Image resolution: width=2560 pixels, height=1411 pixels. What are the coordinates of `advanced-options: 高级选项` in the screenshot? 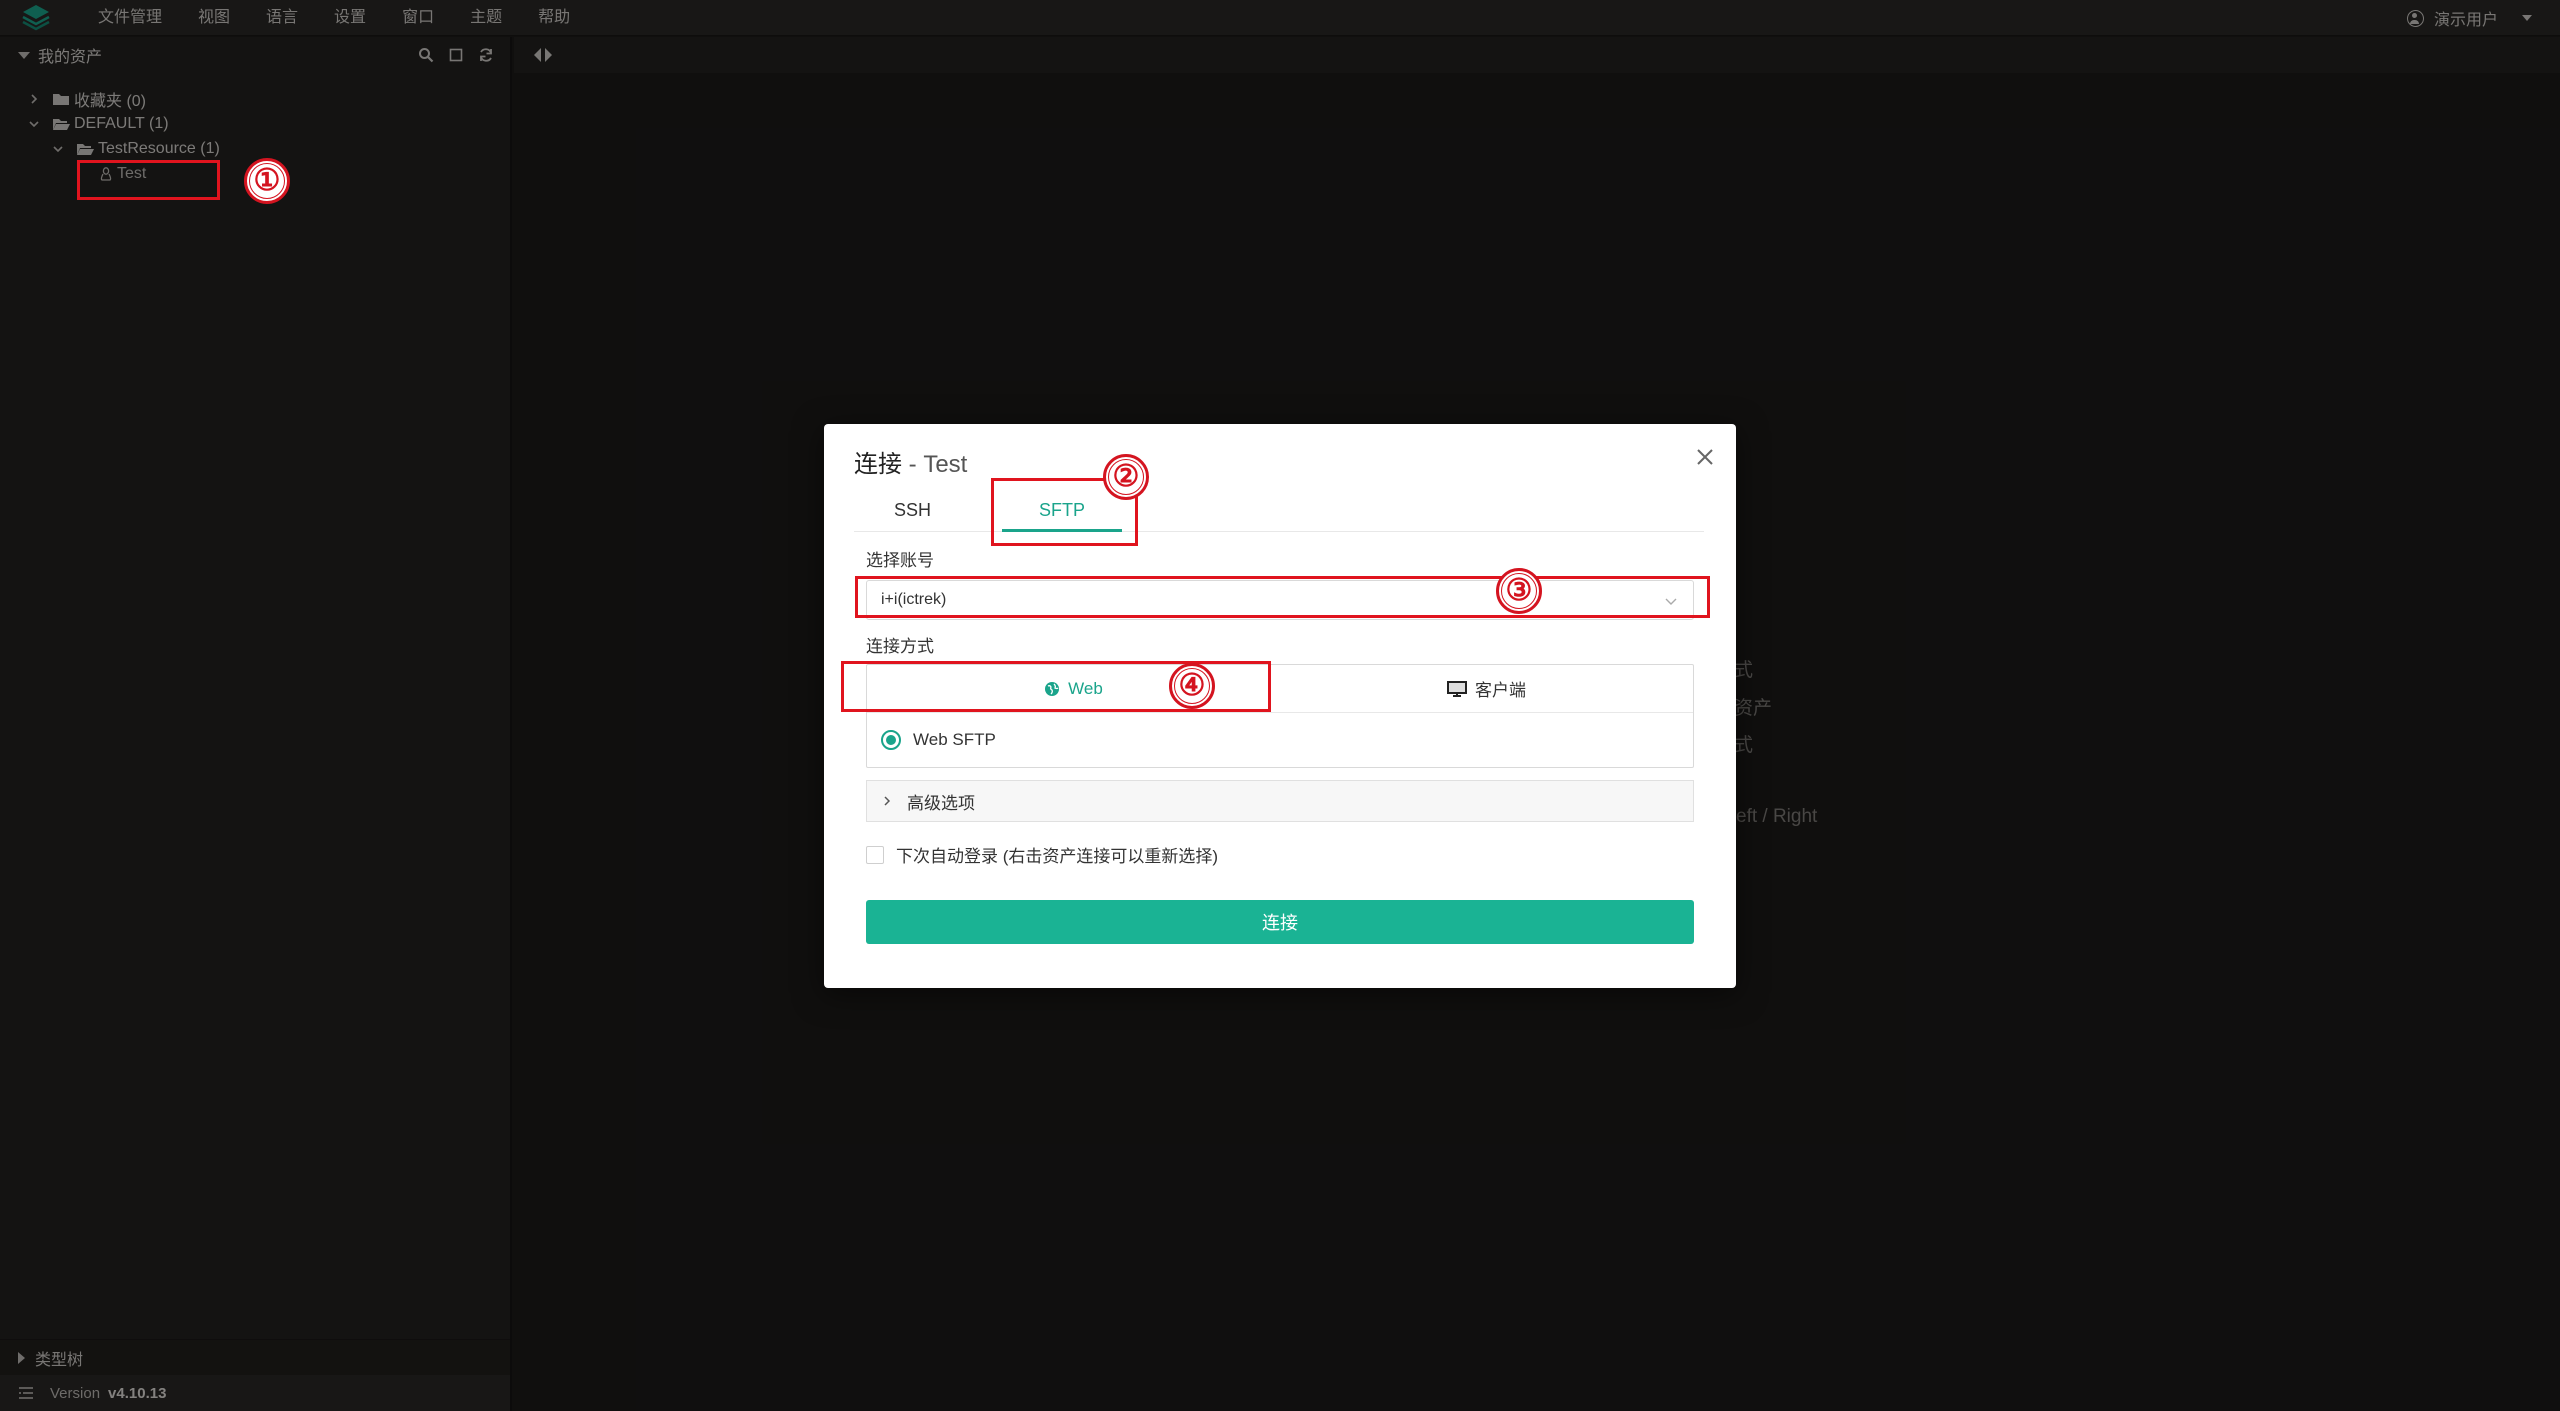 It's located at (1280, 801).